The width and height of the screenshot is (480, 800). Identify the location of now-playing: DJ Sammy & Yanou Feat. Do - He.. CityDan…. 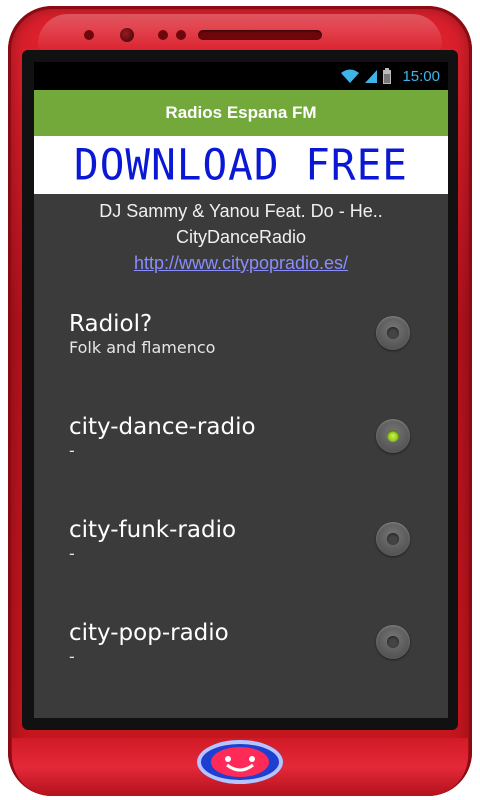
(241, 235).